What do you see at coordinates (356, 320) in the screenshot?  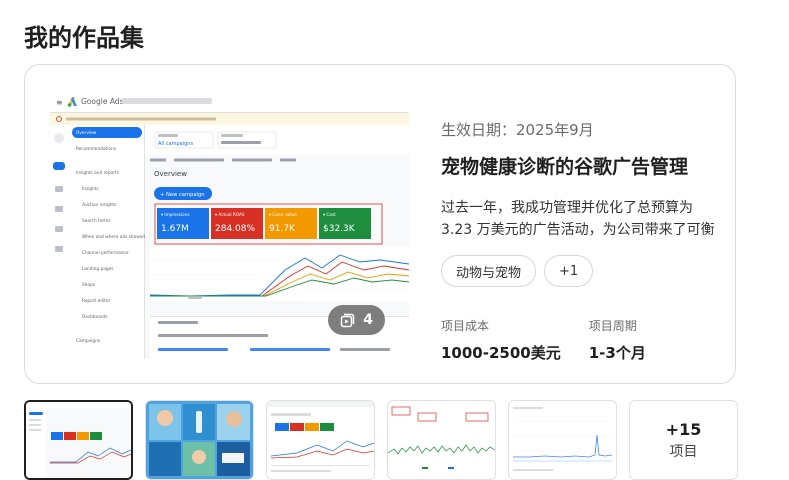 I see `media-count-badge: 4` at bounding box center [356, 320].